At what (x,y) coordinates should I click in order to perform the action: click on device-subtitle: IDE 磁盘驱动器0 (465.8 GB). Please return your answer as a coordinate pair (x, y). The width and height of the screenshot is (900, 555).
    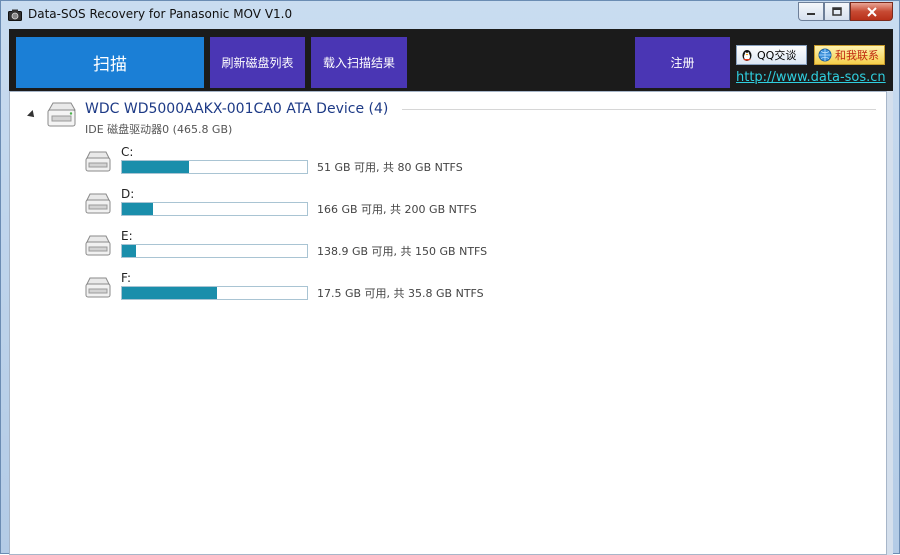
    Looking at the image, I should click on (159, 129).